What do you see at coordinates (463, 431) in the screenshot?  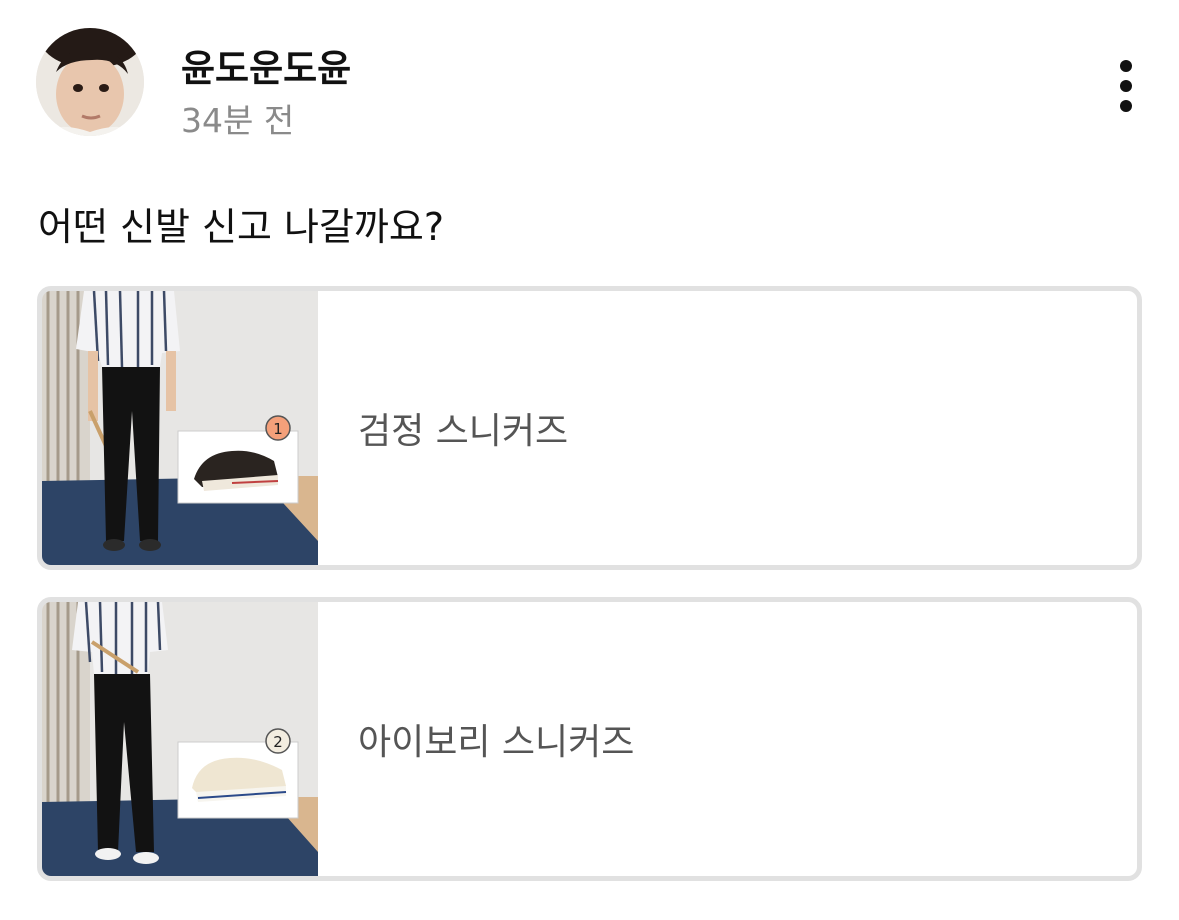 I see `poll-option-1-label: 검정 스니커즈` at bounding box center [463, 431].